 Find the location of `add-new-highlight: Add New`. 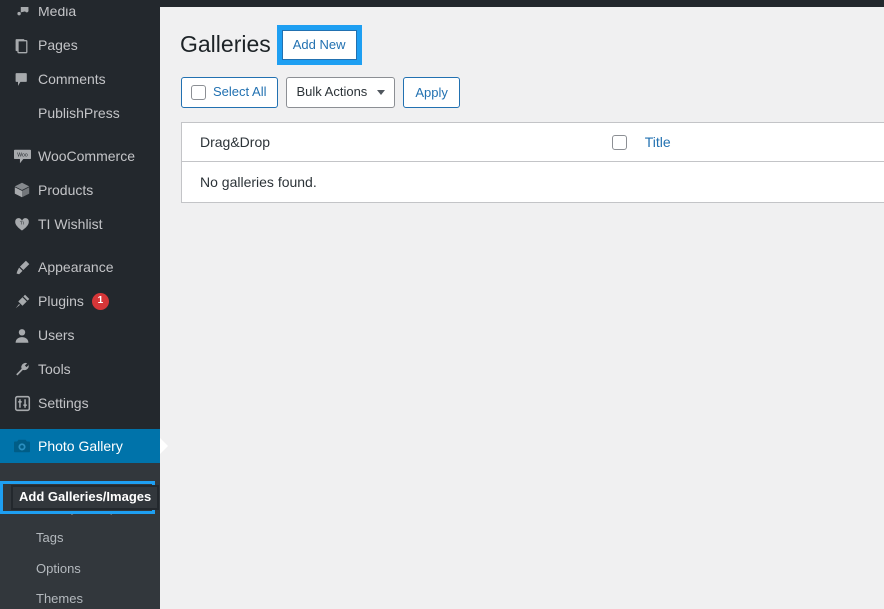

add-new-highlight: Add New is located at coordinates (319, 45).